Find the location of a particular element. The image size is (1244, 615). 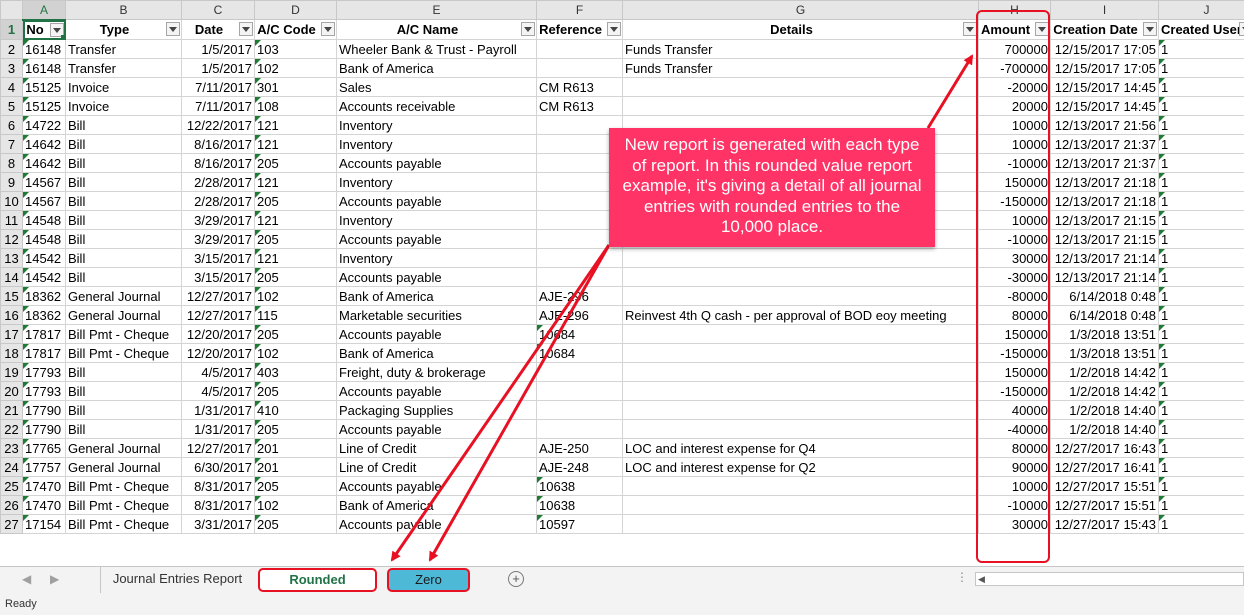

cell-no: 14722 is located at coordinates (44, 125).